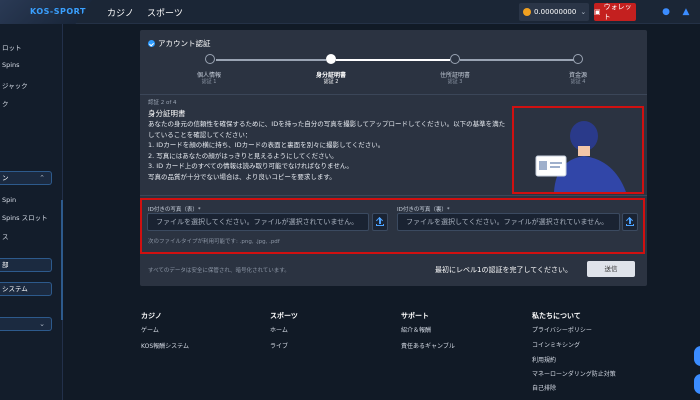  What do you see at coordinates (209, 82) in the screenshot?
I see `step-1-sub: 認証 1` at bounding box center [209, 82].